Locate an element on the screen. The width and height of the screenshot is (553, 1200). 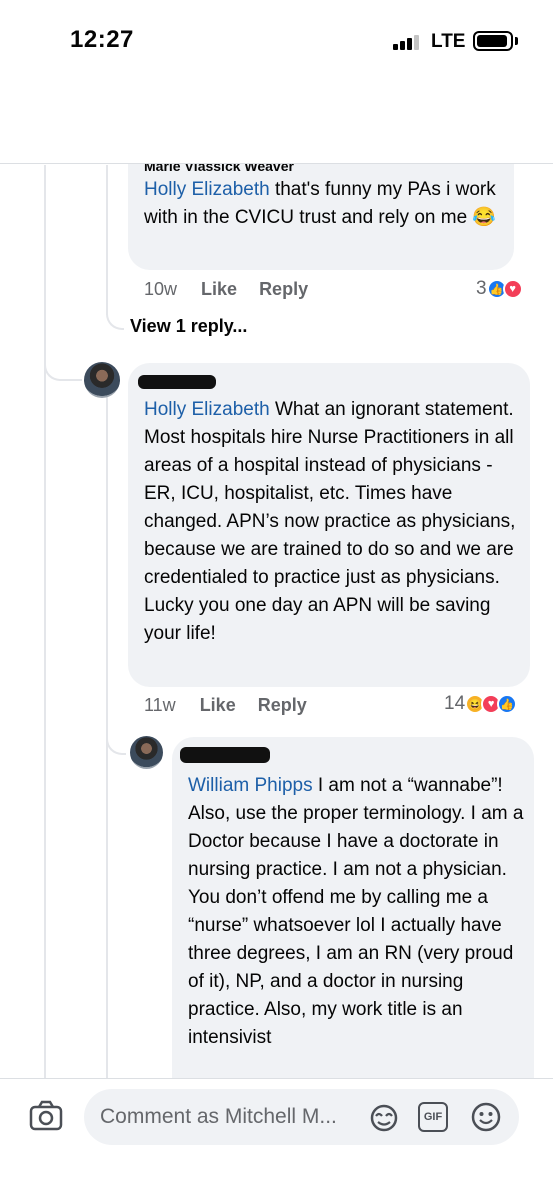
comment-input: Comment as Mitchell M... GIF is located at coordinates (301, 1117).